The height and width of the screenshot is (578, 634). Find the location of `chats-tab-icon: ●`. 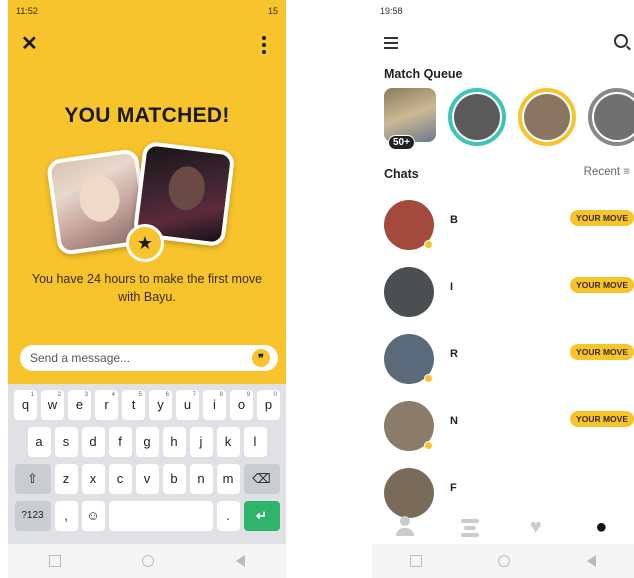

chats-tab-icon: ● is located at coordinates (601, 527).